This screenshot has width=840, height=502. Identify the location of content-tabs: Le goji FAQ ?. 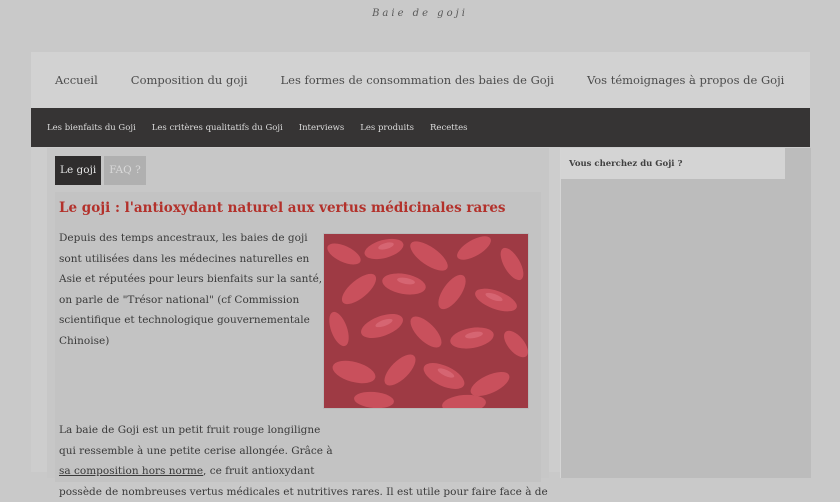
(102, 170).